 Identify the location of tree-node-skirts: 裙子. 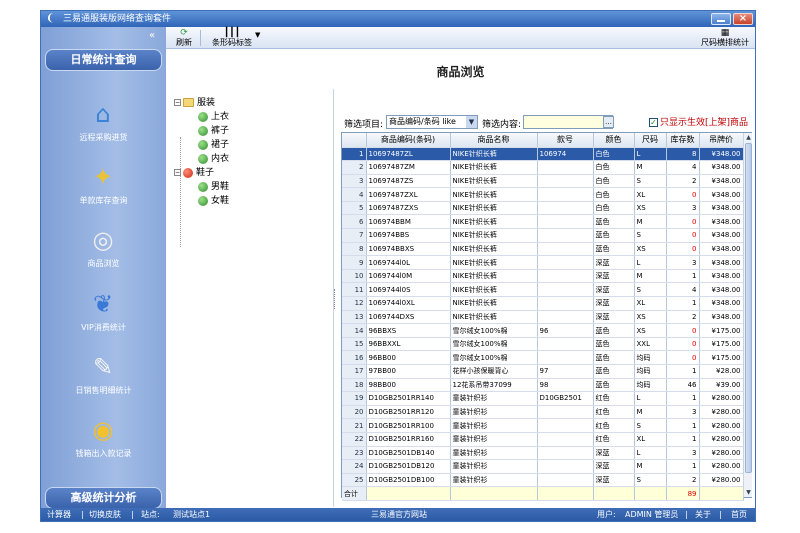
(213, 145).